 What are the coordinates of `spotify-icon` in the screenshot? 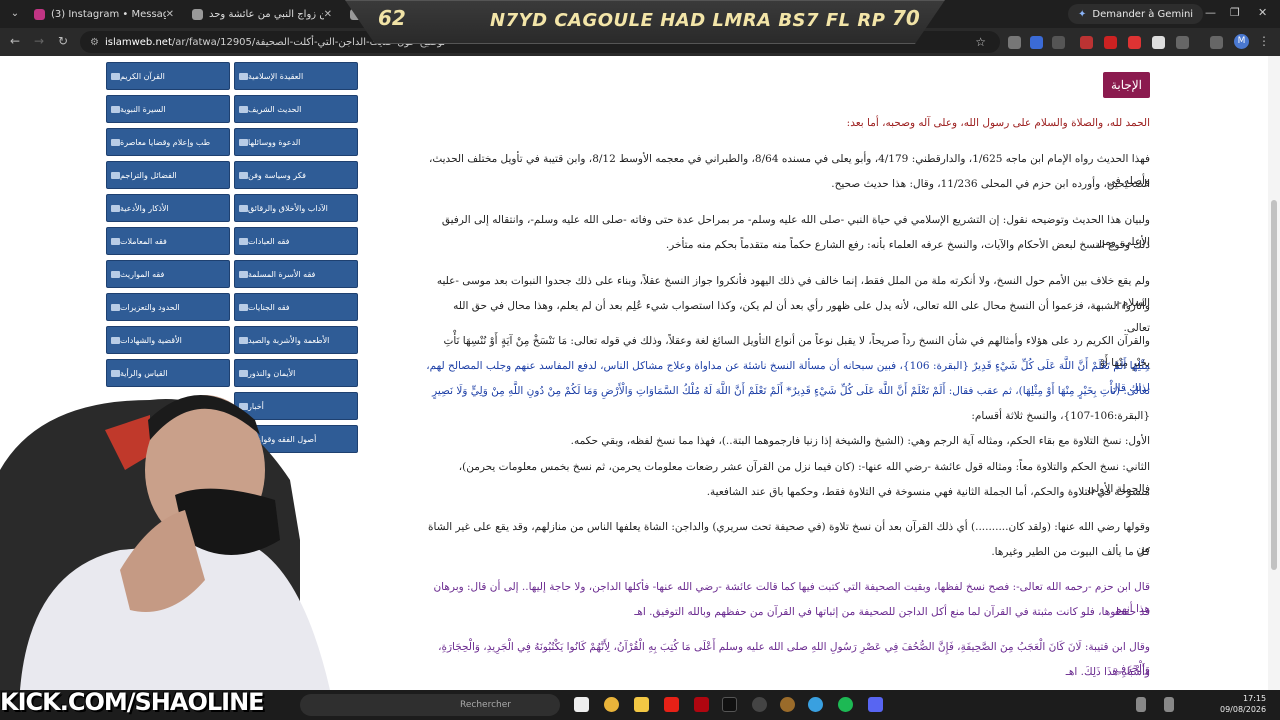 It's located at (845, 704).